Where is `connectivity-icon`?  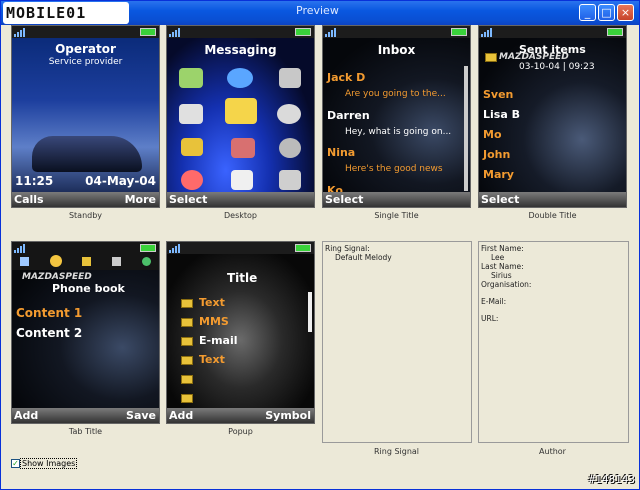 connectivity-icon is located at coordinates (192, 180).